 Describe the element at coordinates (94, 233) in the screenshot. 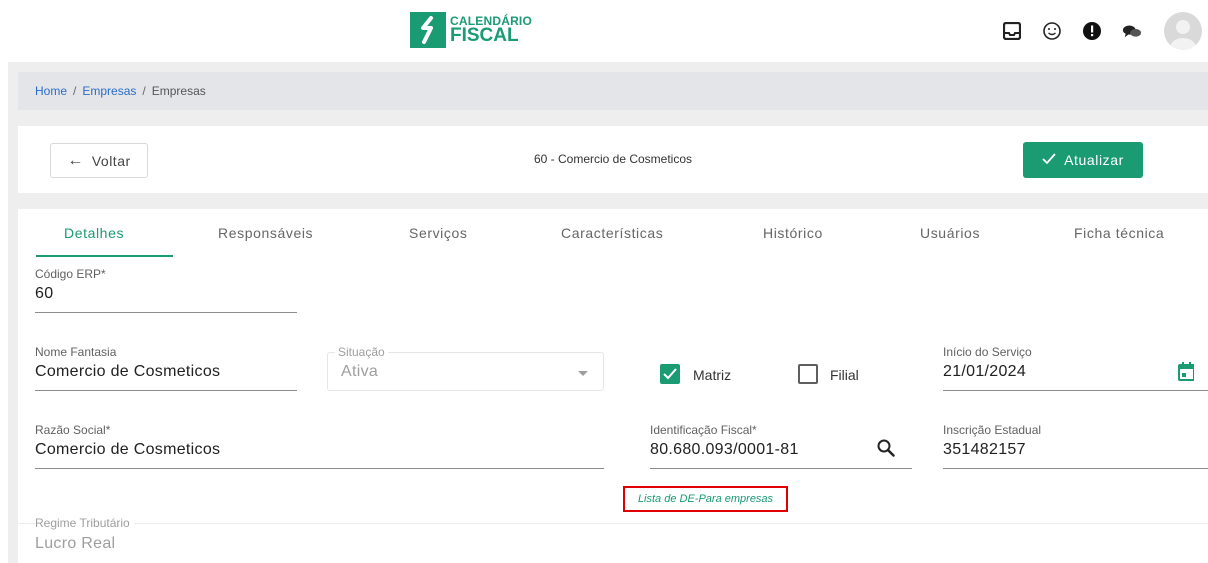

I see `tab-detalhes: Detalhes` at that location.